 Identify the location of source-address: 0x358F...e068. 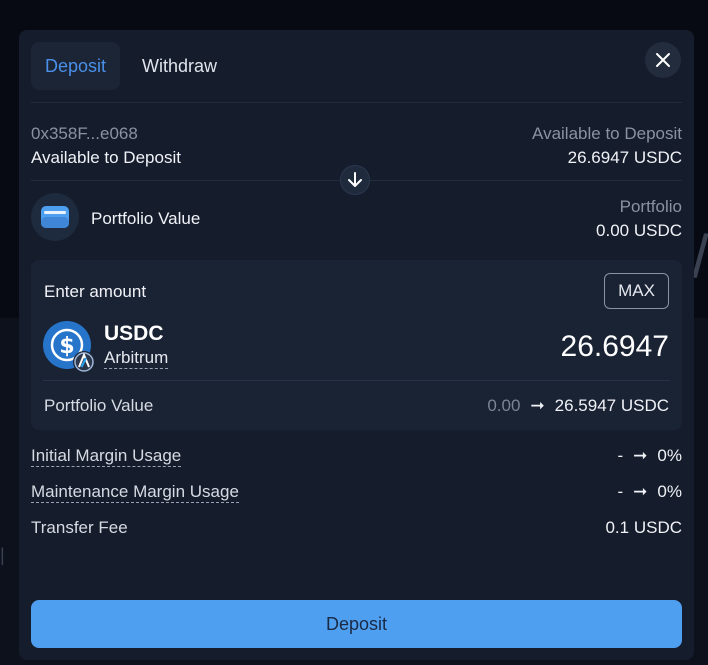
(84, 133).